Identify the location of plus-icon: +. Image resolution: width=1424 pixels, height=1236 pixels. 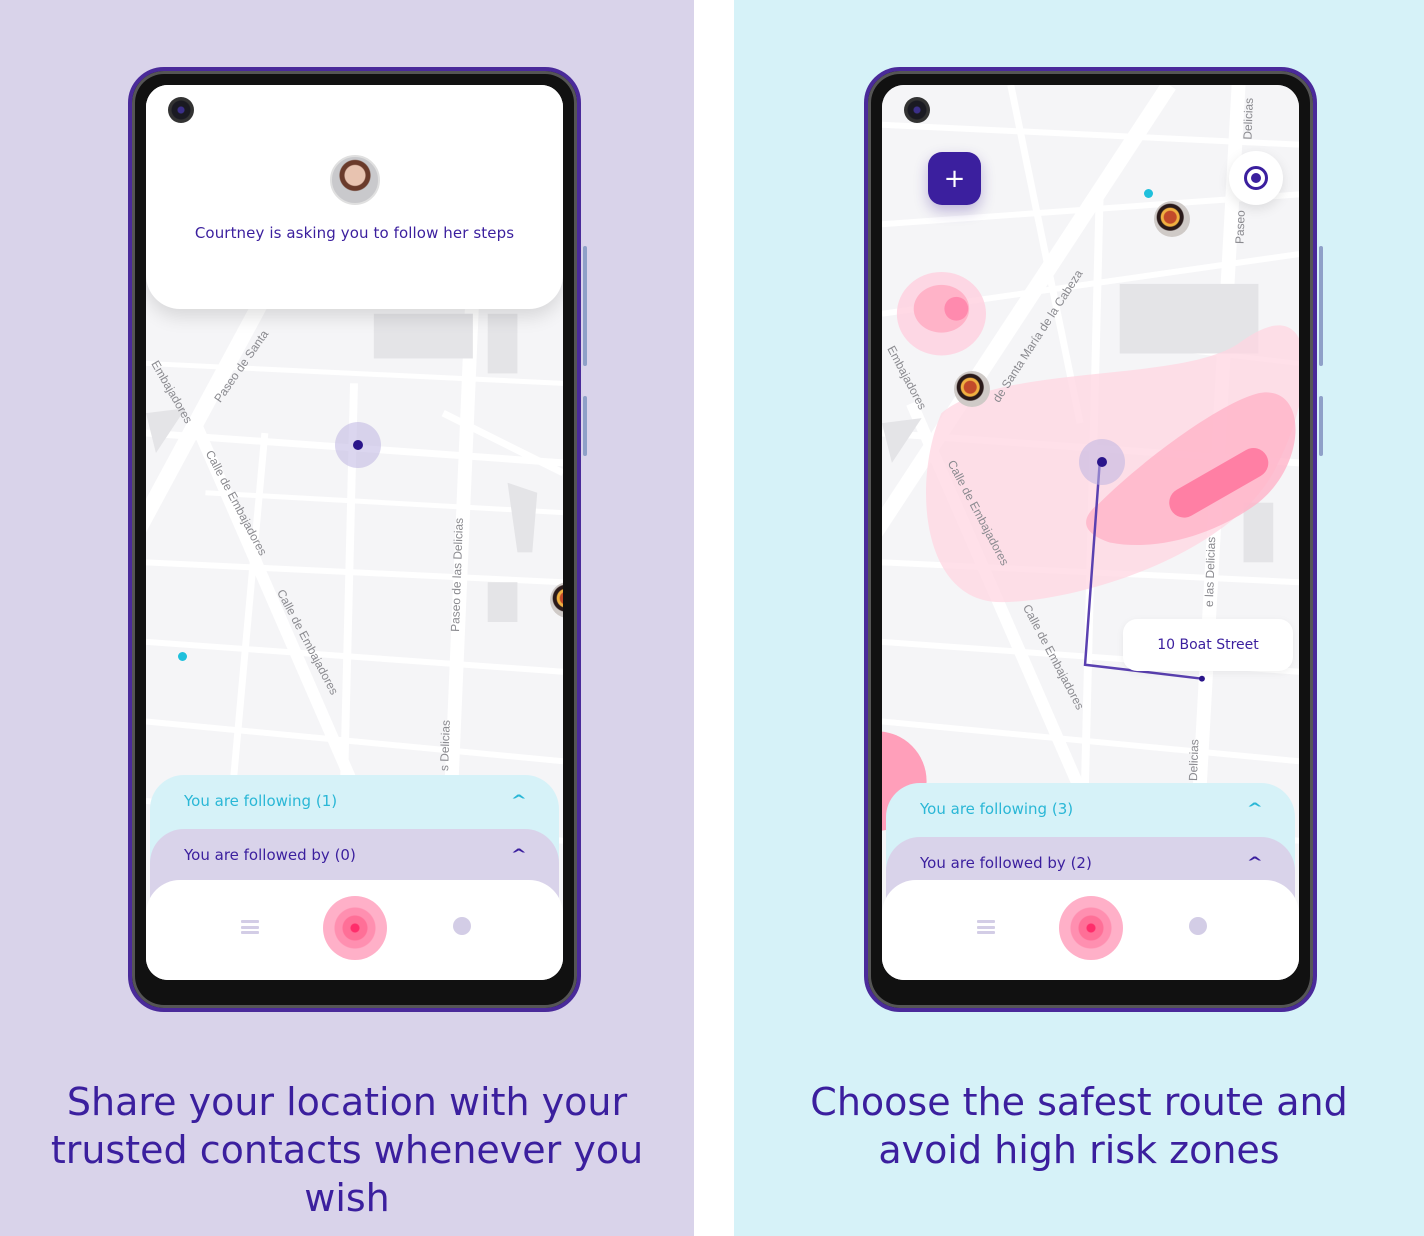
(954, 178).